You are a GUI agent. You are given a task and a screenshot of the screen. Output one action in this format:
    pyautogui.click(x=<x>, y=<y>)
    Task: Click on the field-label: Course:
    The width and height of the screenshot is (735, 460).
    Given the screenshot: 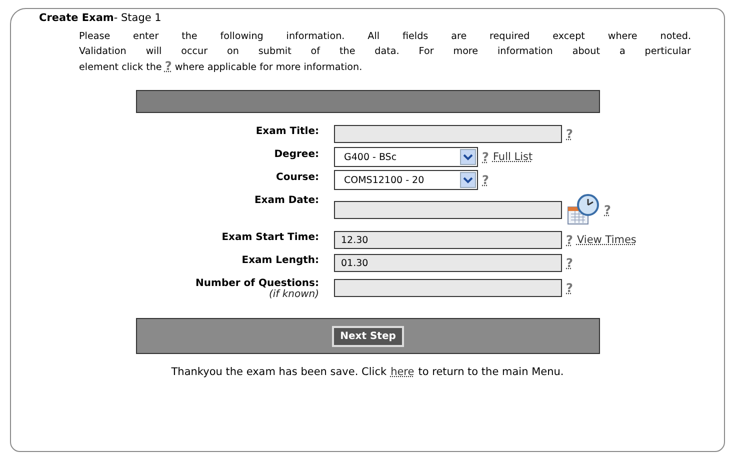 What is the action you would take?
    pyautogui.click(x=297, y=177)
    